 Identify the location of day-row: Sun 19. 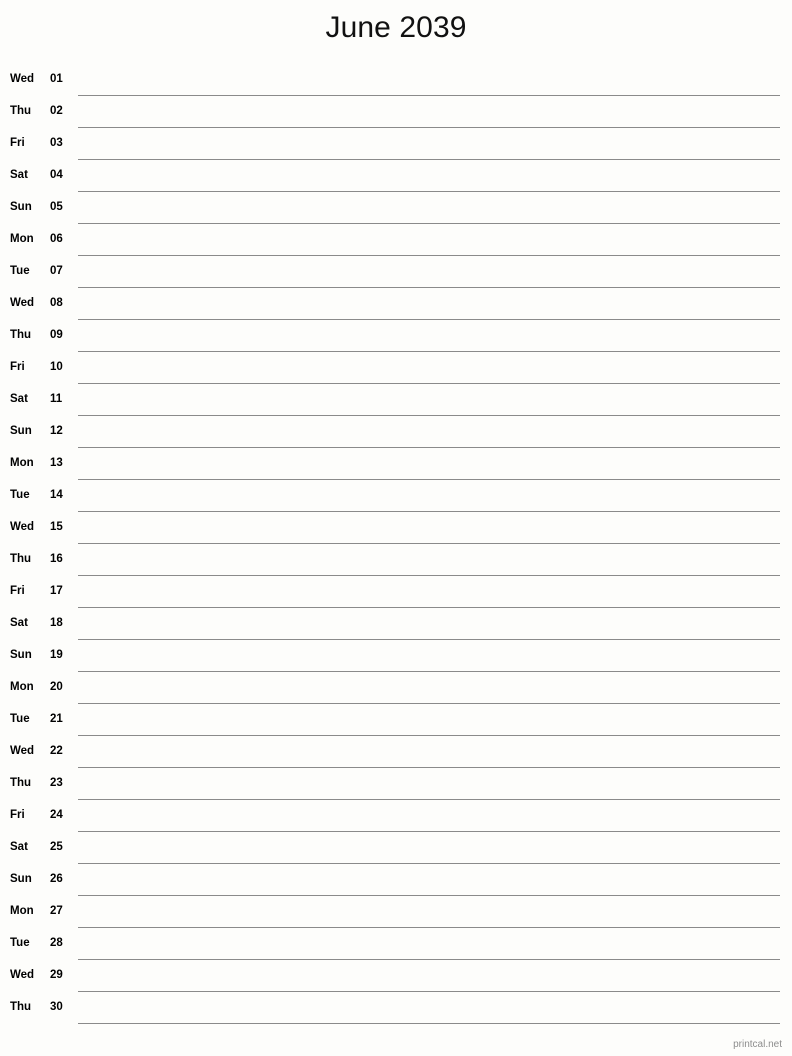
(396, 656).